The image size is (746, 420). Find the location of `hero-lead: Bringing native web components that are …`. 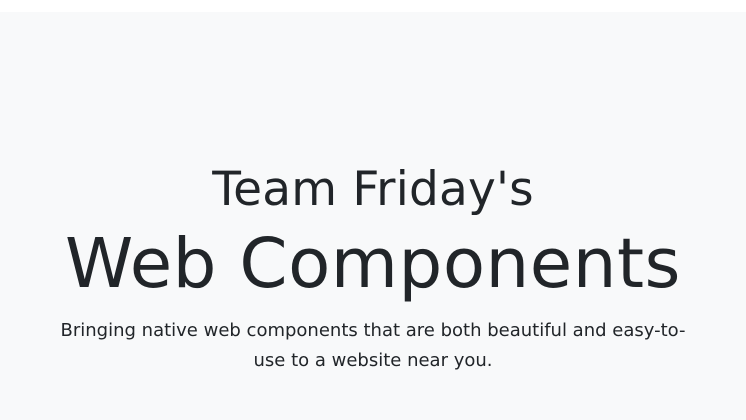

hero-lead: Bringing native web components that are … is located at coordinates (373, 345).